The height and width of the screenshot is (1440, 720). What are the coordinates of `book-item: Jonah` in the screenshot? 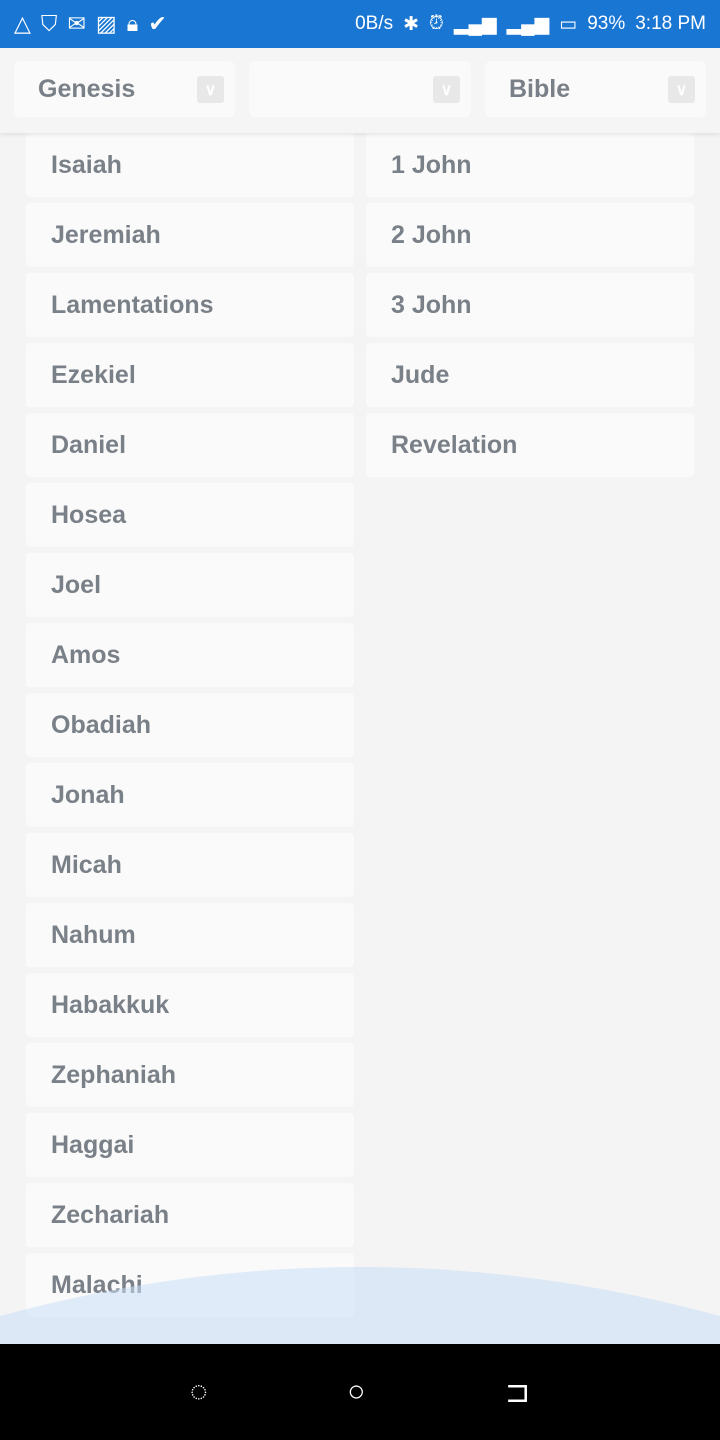 It's located at (190, 795).